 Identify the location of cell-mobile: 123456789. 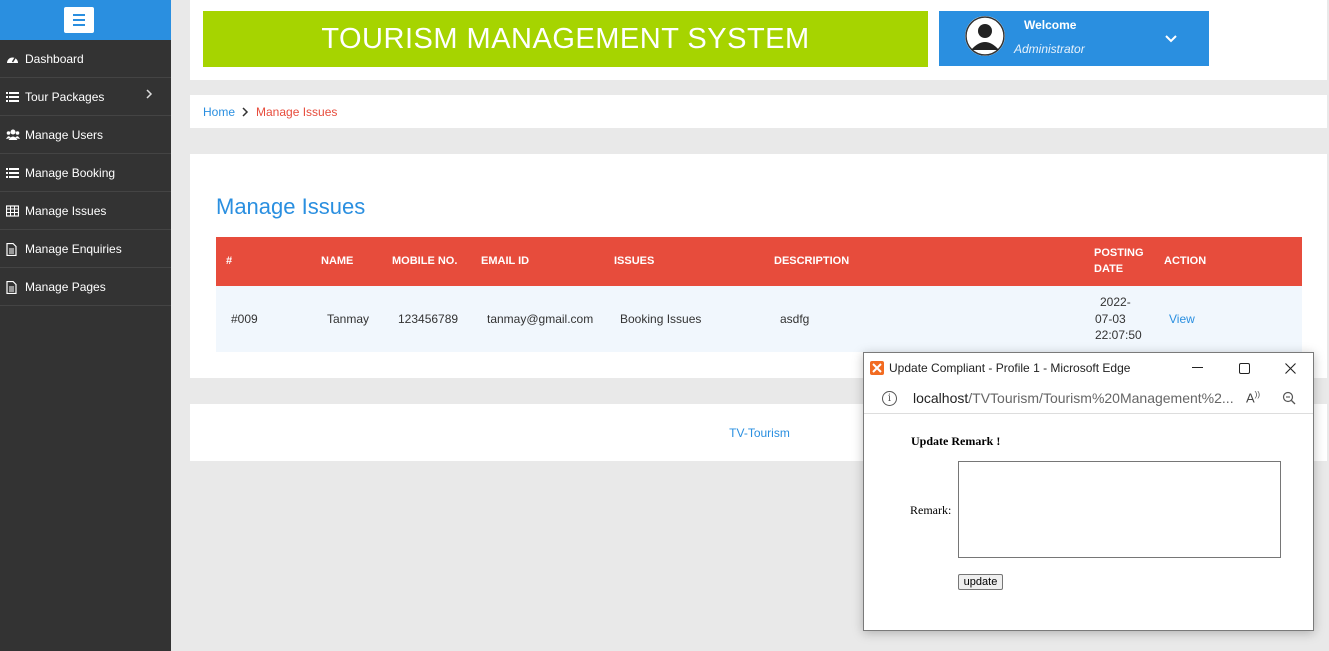
(428, 319).